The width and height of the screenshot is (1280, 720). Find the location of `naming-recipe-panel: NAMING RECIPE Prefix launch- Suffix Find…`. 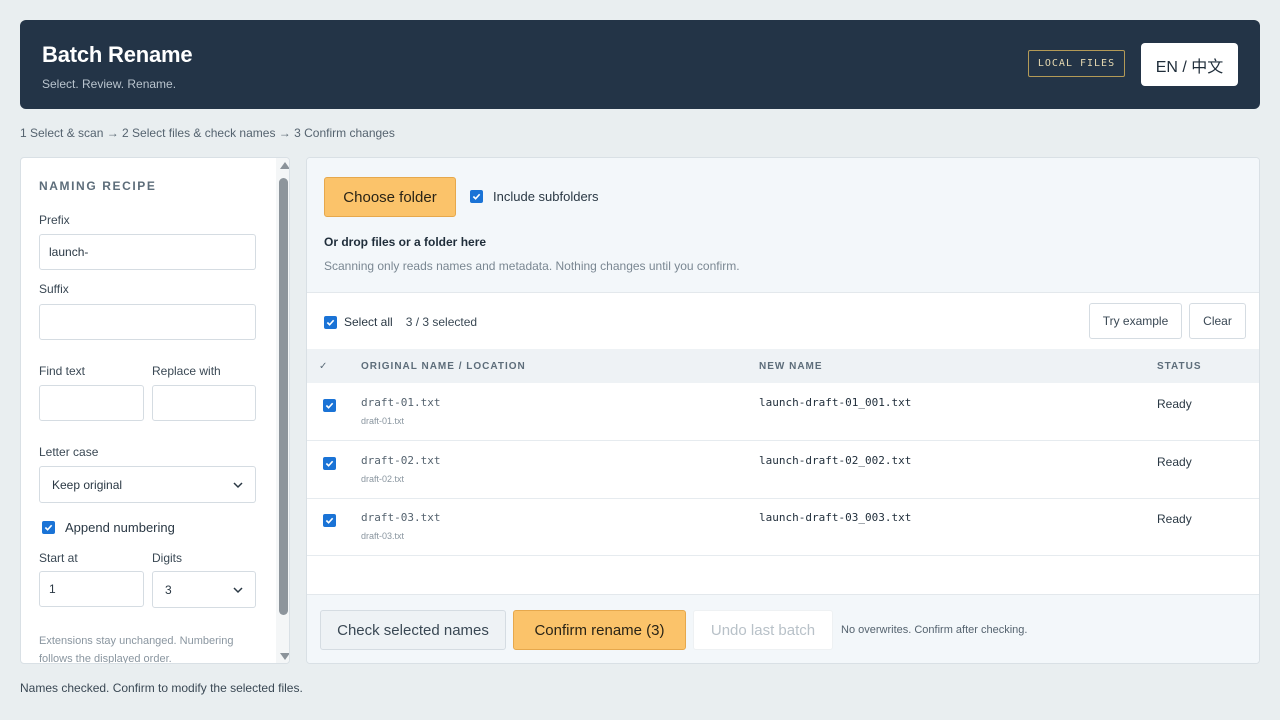

naming-recipe-panel: NAMING RECIPE Prefix launch- Suffix Find… is located at coordinates (155, 410).